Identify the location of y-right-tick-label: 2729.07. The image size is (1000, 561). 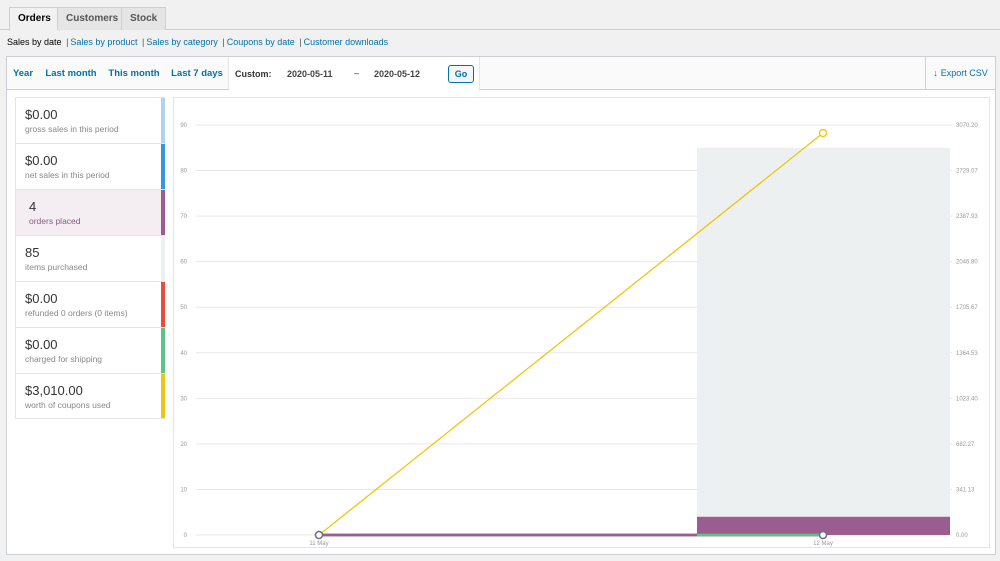
(967, 172).